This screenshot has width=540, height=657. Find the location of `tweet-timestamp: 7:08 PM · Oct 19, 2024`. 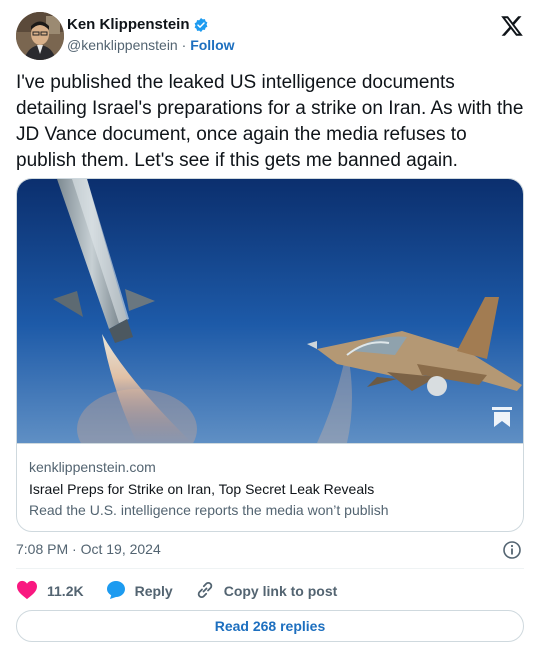

tweet-timestamp: 7:08 PM · Oct 19, 2024 is located at coordinates (88, 549).